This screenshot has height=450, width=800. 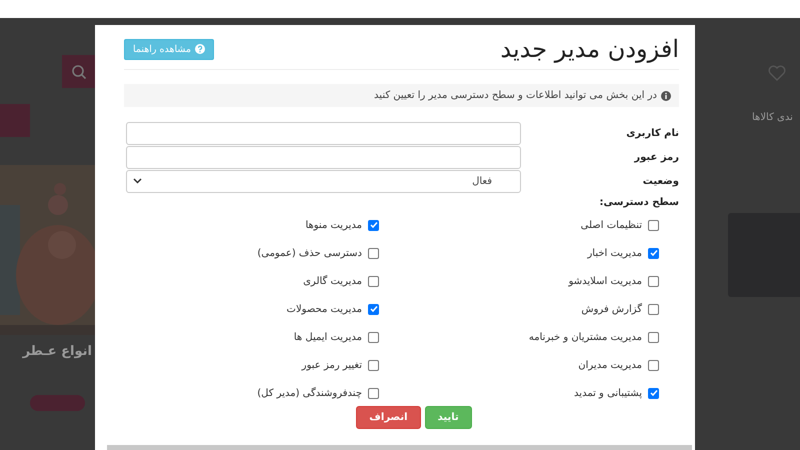 I want to click on field-label: نام کاربری, so click(x=652, y=133).